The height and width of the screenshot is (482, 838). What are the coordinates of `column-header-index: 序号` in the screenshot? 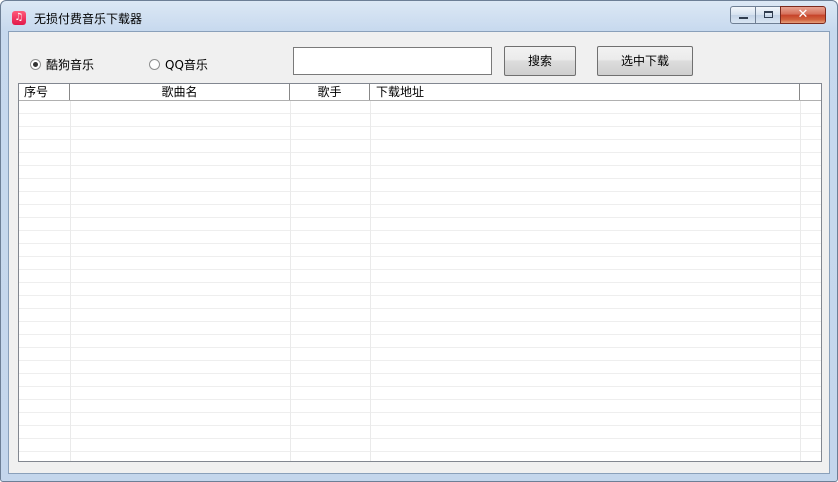 It's located at (44, 92).